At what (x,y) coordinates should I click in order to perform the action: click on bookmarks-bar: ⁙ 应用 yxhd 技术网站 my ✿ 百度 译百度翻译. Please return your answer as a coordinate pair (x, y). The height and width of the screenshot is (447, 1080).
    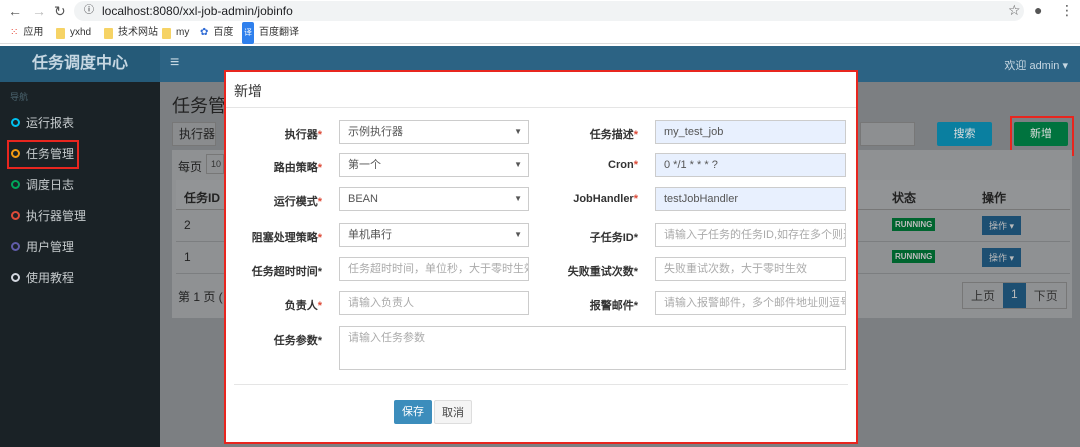
    Looking at the image, I should click on (540, 33).